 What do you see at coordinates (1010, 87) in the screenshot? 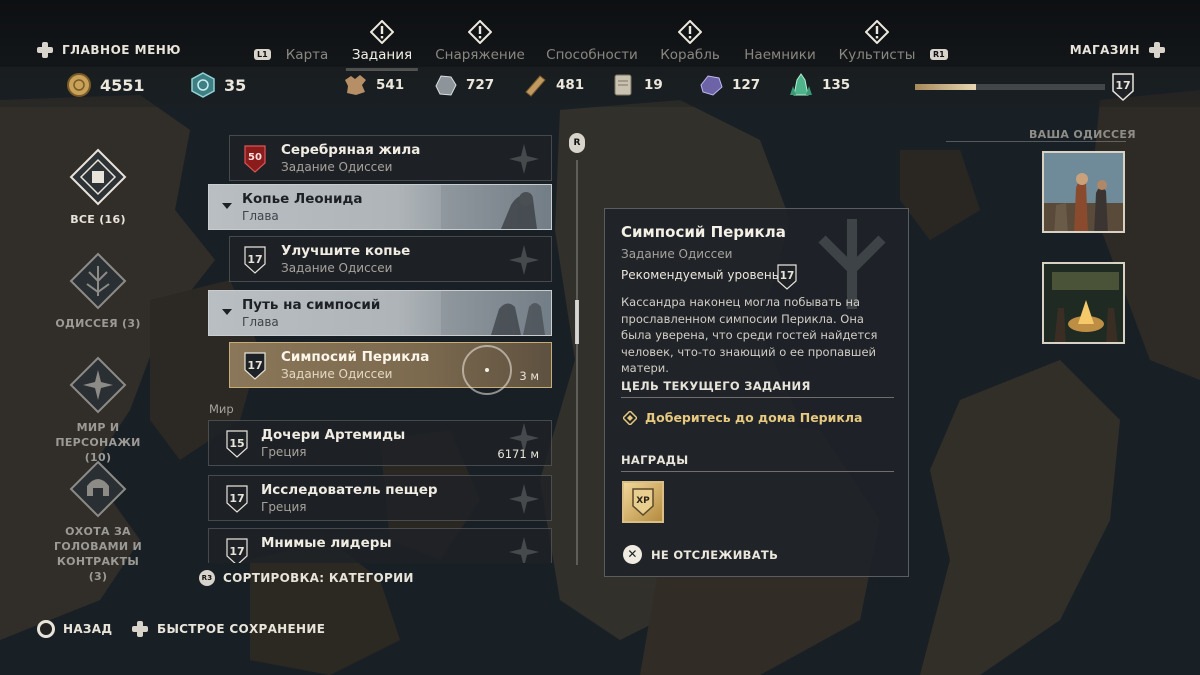
I see `xp-progress-bar` at bounding box center [1010, 87].